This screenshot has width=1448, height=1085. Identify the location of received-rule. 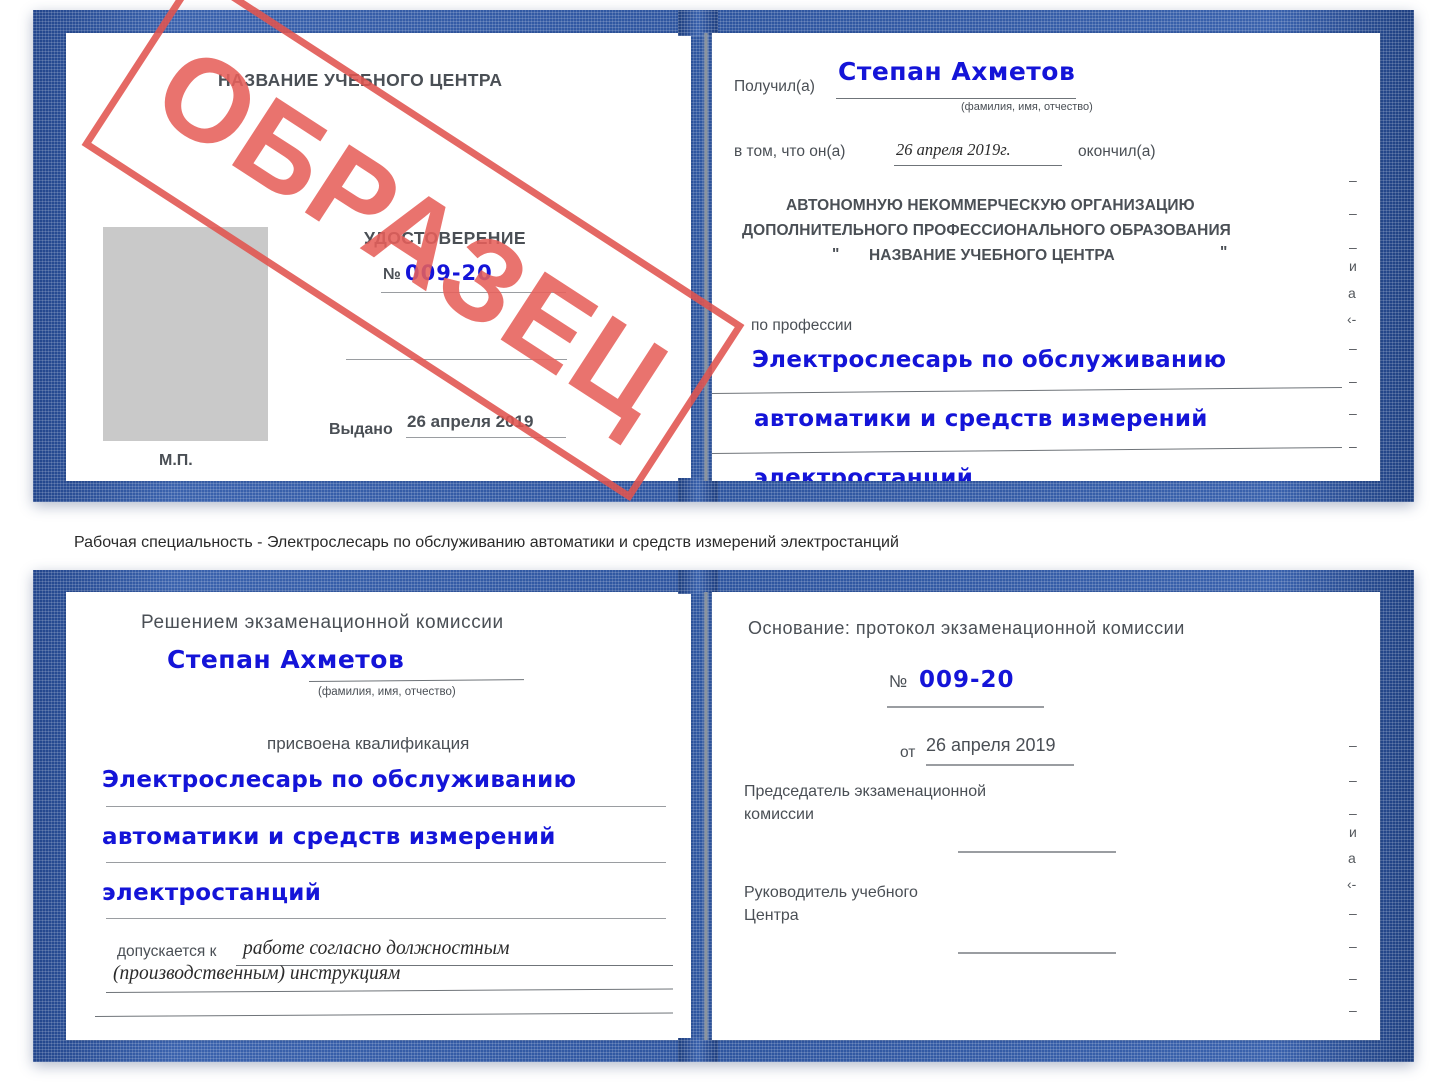
(956, 98).